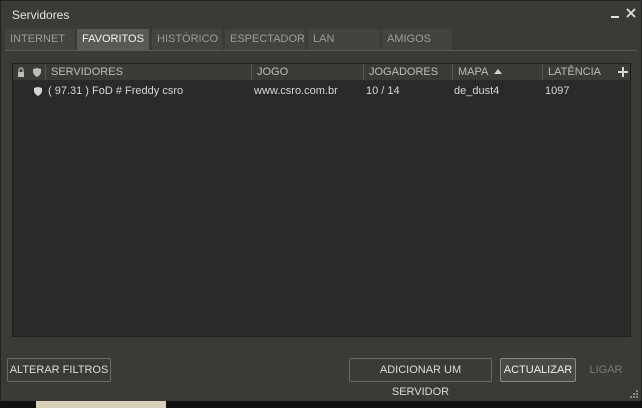 The width and height of the screenshot is (642, 408). I want to click on change-filters-button: ALTERAR FILTROS, so click(59, 370).